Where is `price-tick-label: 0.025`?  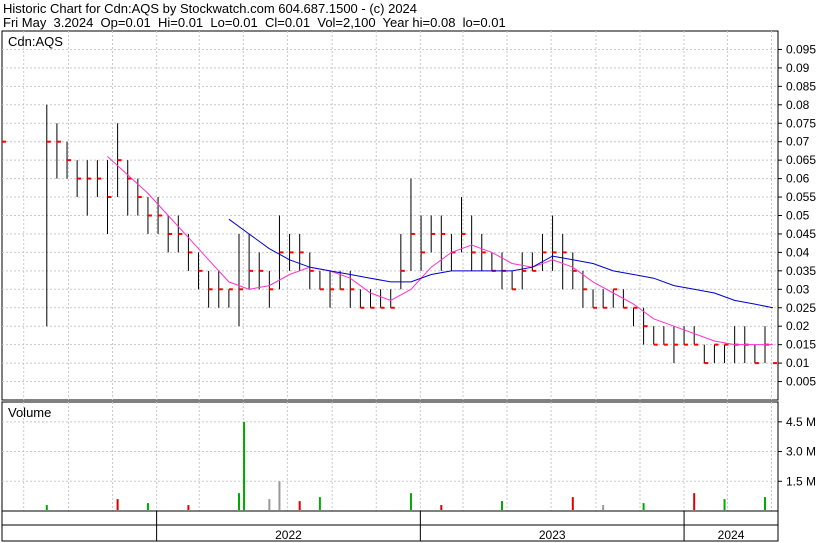
price-tick-label: 0.025 is located at coordinates (801, 308).